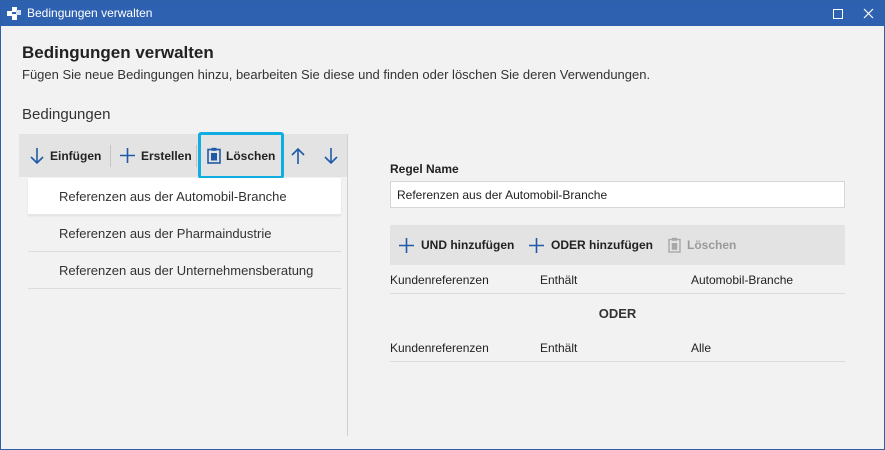  I want to click on close-icon, so click(868, 13).